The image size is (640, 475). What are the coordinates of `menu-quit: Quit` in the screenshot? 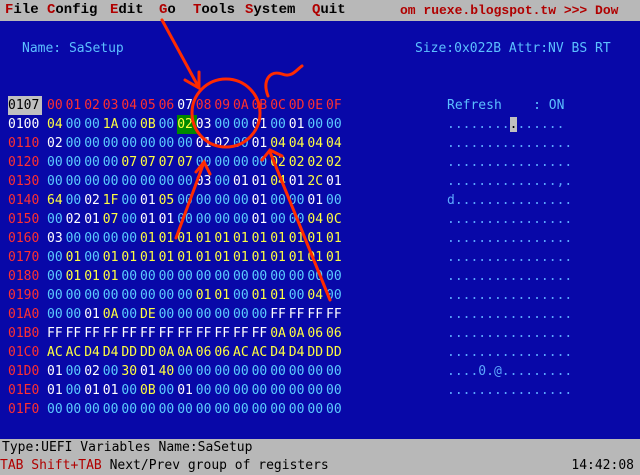 It's located at (329, 10).